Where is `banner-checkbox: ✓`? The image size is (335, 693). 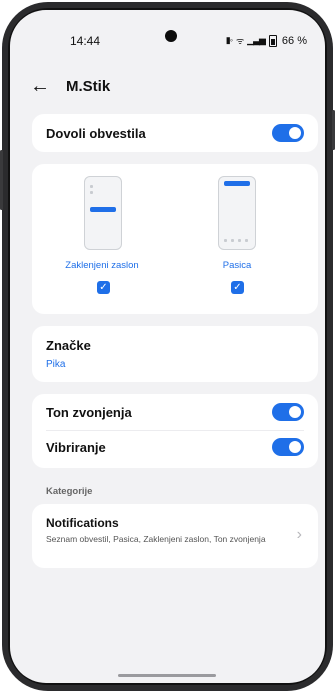 banner-checkbox: ✓ is located at coordinates (237, 287).